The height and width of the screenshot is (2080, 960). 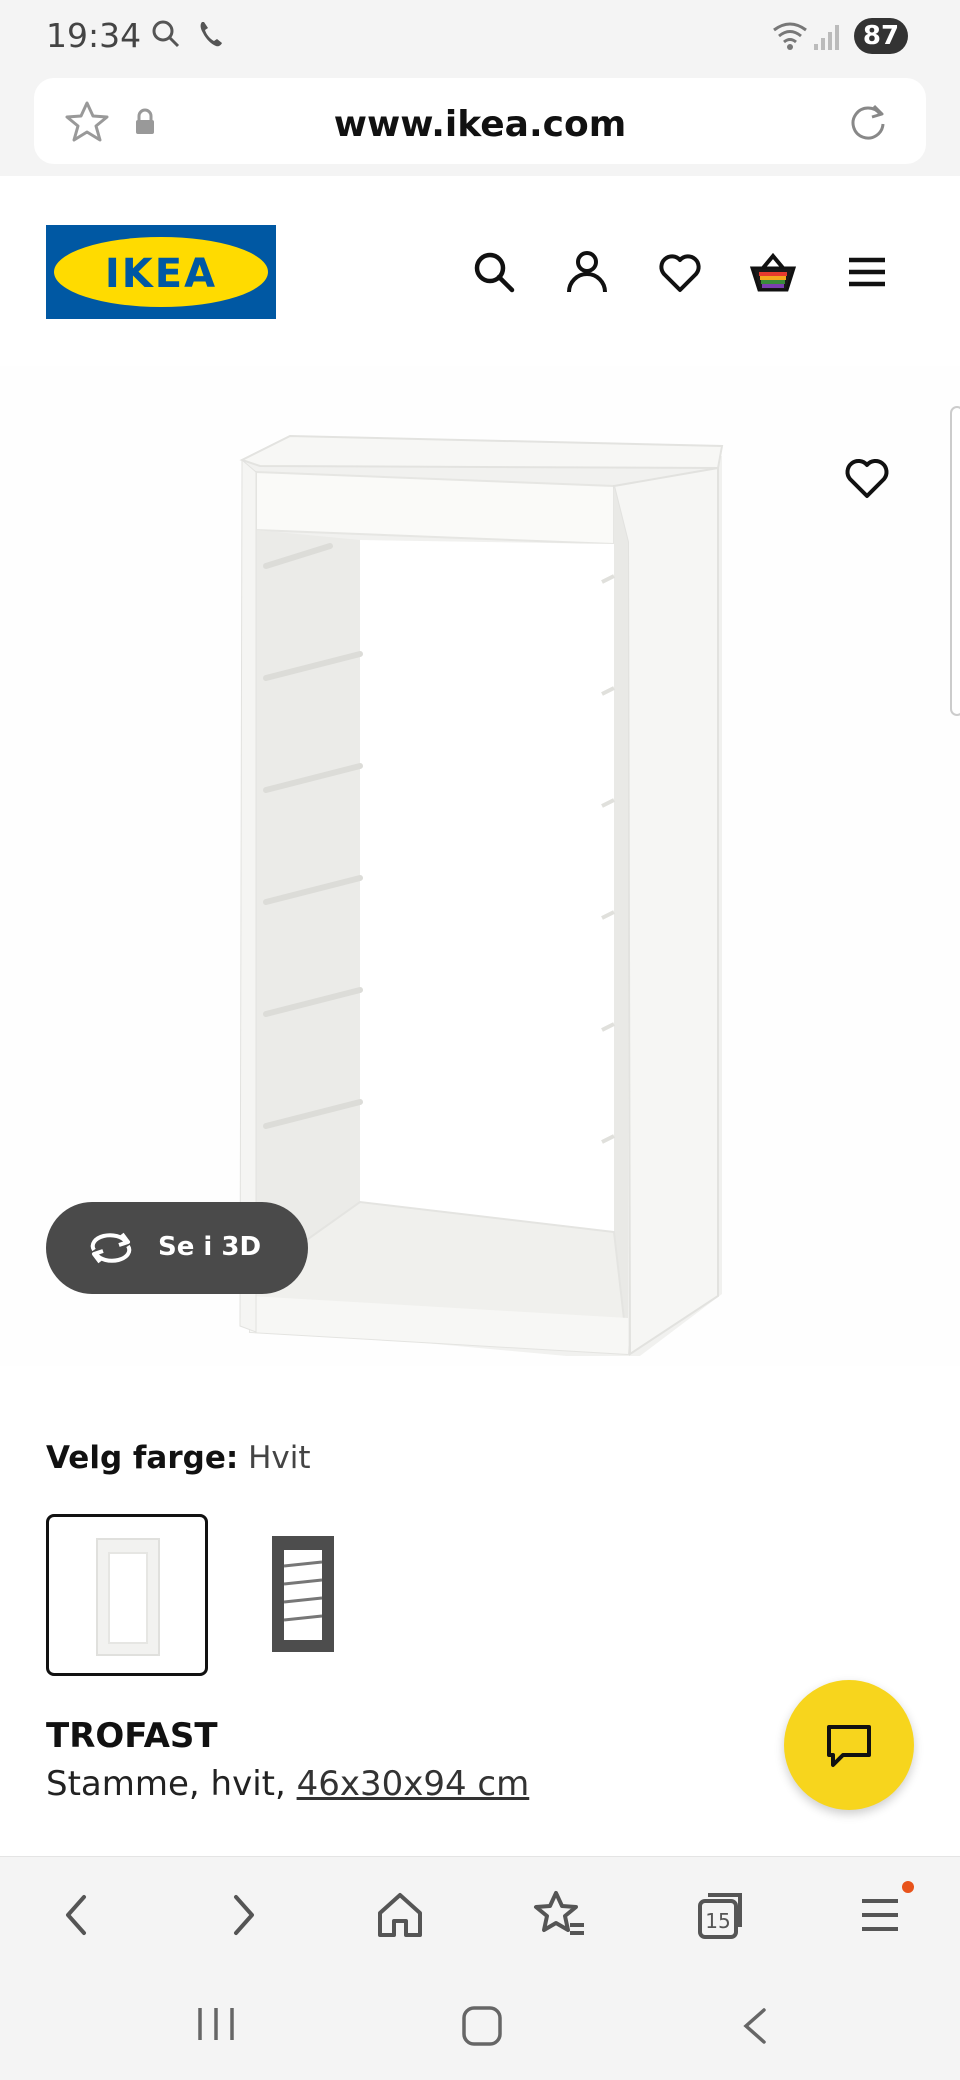 I want to click on white-swatch-thumbnail, so click(x=128, y=1597).